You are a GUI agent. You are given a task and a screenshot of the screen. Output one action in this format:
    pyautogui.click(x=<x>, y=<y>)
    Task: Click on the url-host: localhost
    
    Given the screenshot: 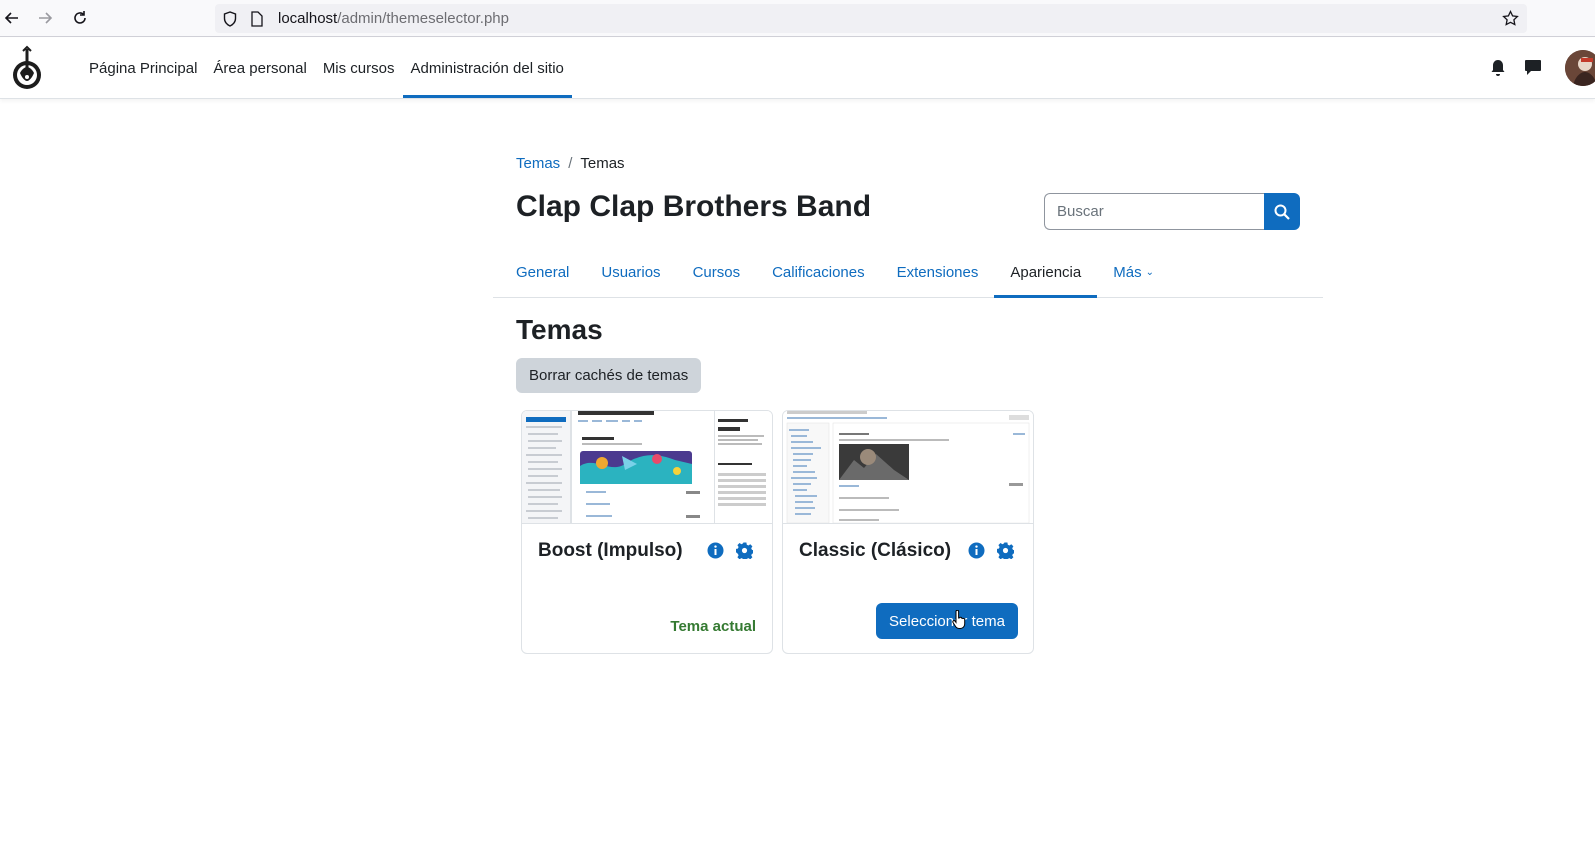 What is the action you would take?
    pyautogui.click(x=308, y=18)
    